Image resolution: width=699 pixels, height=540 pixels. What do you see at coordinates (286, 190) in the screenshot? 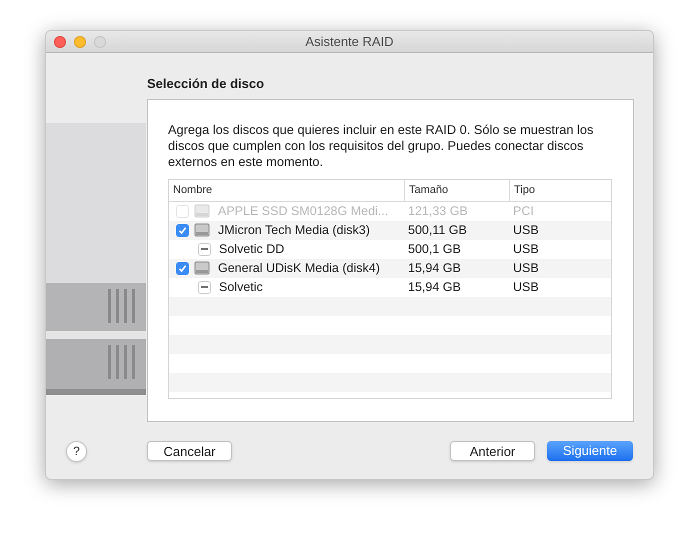
I see `column-header: Nombre` at bounding box center [286, 190].